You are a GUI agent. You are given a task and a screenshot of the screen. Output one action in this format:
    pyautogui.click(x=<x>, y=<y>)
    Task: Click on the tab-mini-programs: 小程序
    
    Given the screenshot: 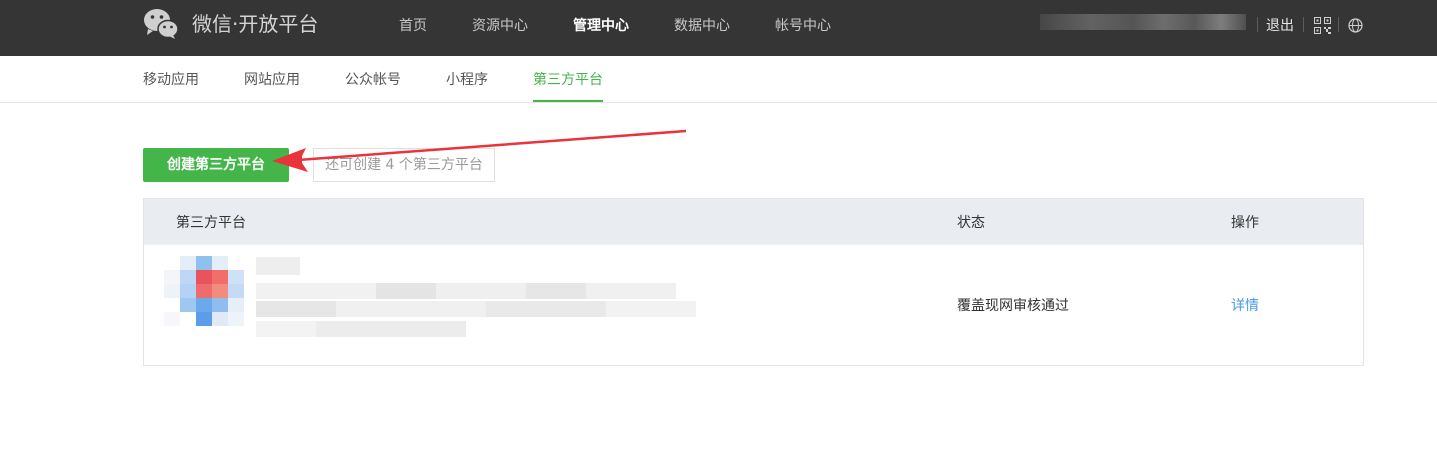 What is the action you would take?
    pyautogui.click(x=467, y=80)
    